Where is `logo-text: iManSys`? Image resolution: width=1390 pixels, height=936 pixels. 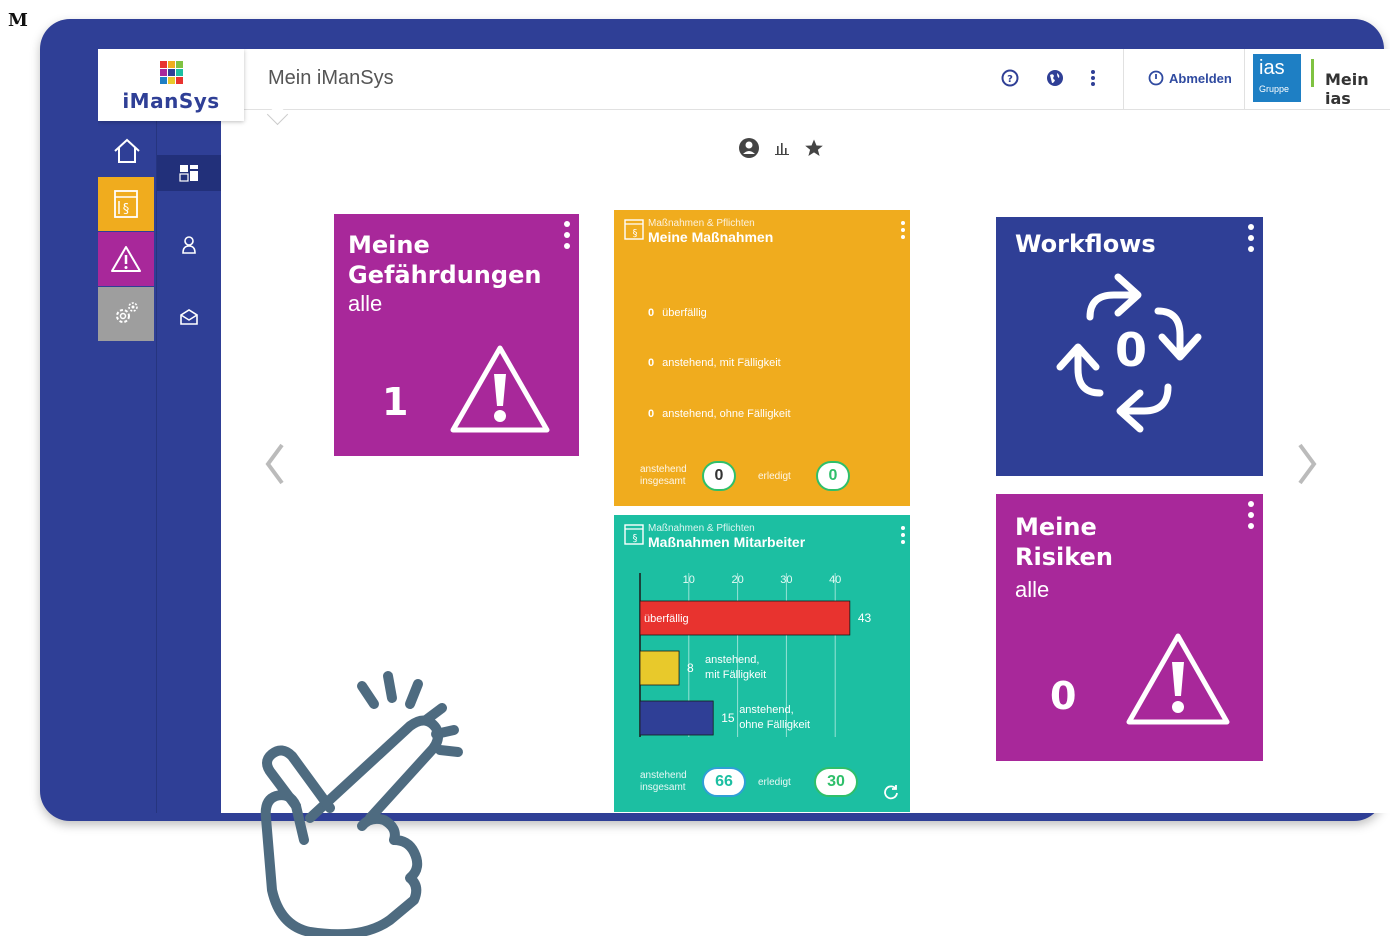 logo-text: iManSys is located at coordinates (171, 101).